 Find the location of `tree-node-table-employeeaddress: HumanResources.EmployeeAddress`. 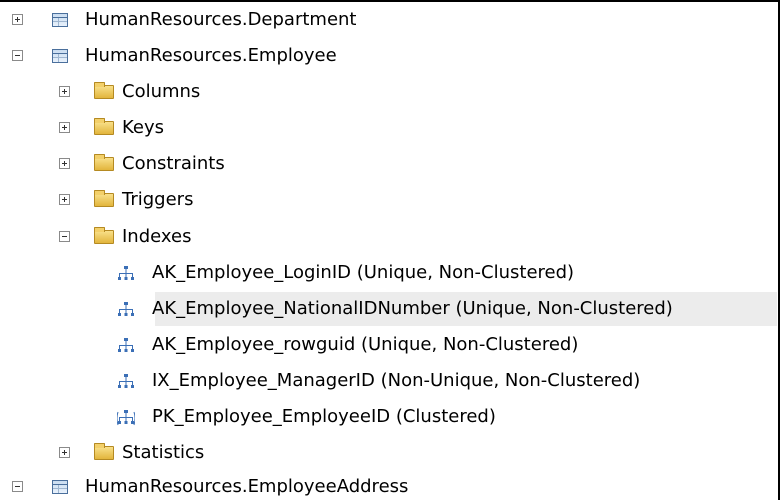

tree-node-table-employeeaddress: HumanResources.EmployeeAddress is located at coordinates (380, 487).